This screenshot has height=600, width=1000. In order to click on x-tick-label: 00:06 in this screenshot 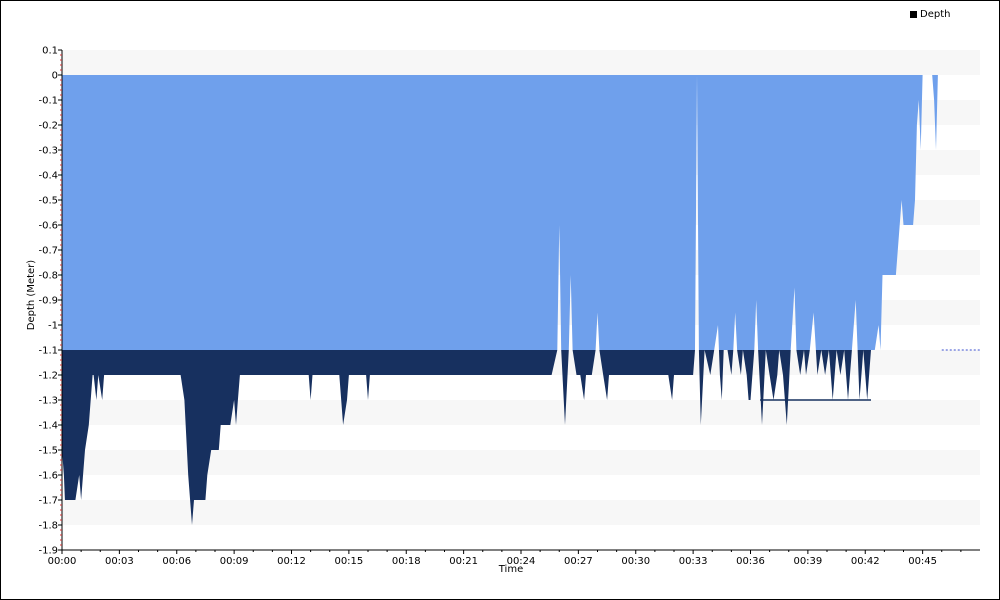, I will do `click(176, 561)`.